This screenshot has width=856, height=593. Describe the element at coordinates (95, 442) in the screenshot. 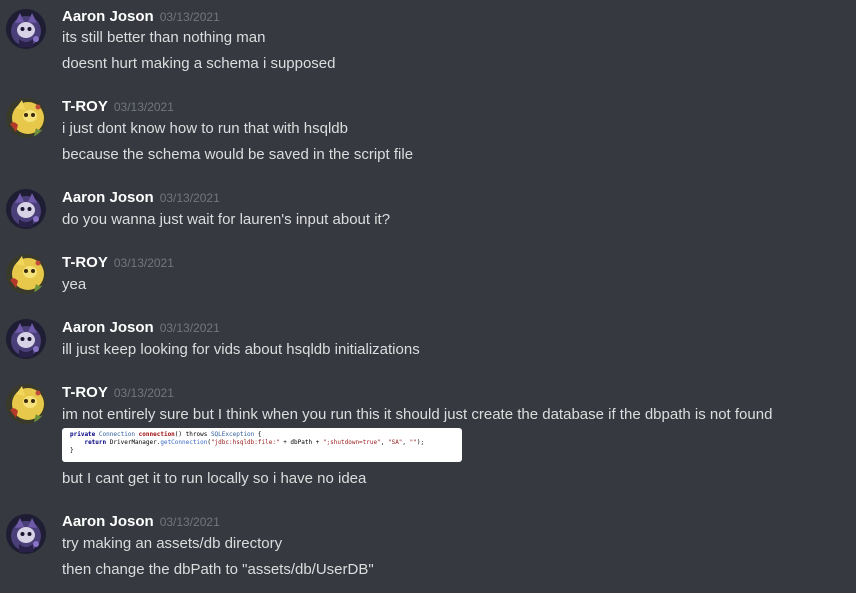

I see `code-token: return` at that location.